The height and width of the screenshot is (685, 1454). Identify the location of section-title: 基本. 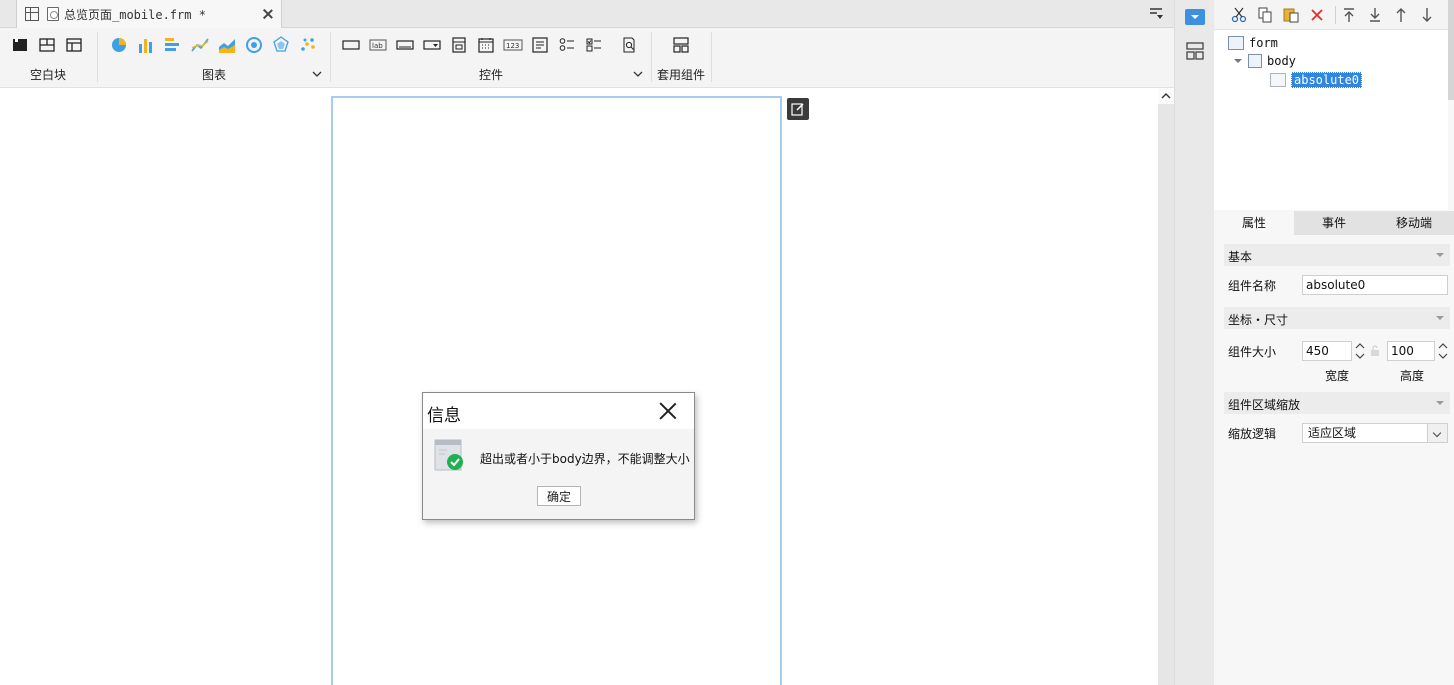
(1240, 257).